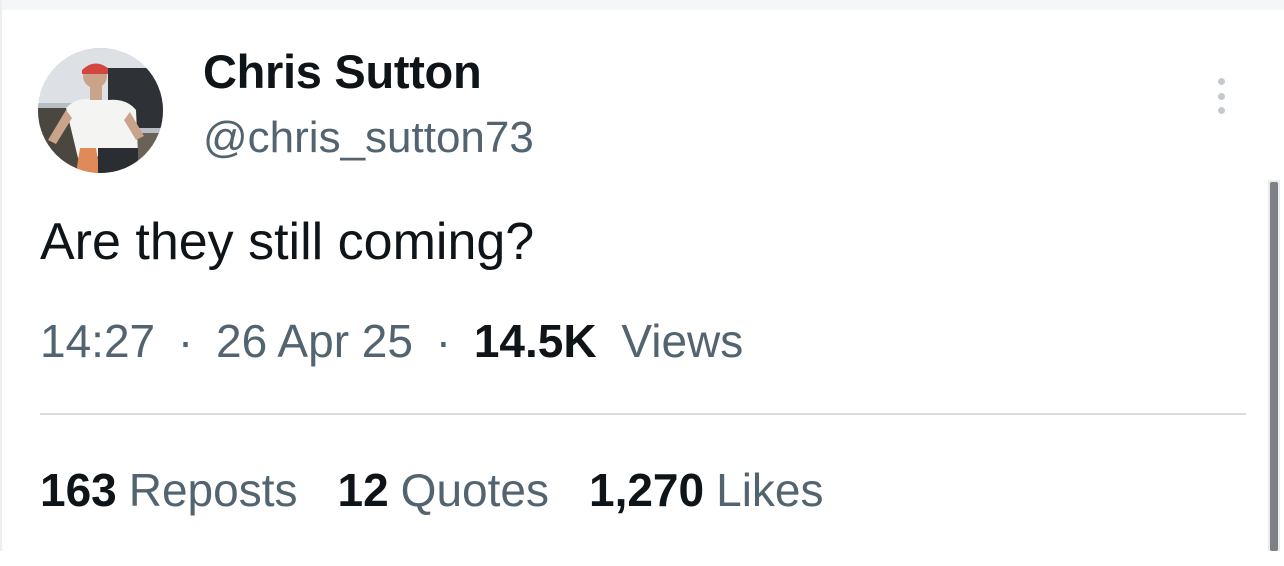  I want to click on scrollbar-thumb, so click(1274, 366).